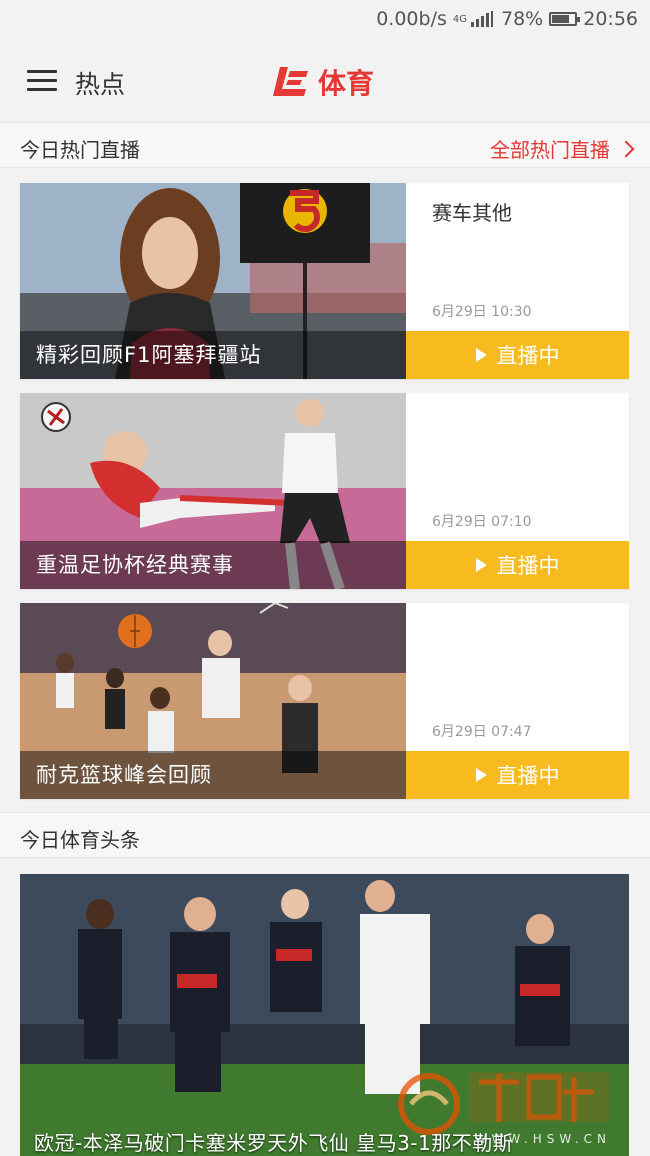 The height and width of the screenshot is (1156, 650). What do you see at coordinates (482, 312) in the screenshot?
I see `card-time: 6月29日 10:30` at bounding box center [482, 312].